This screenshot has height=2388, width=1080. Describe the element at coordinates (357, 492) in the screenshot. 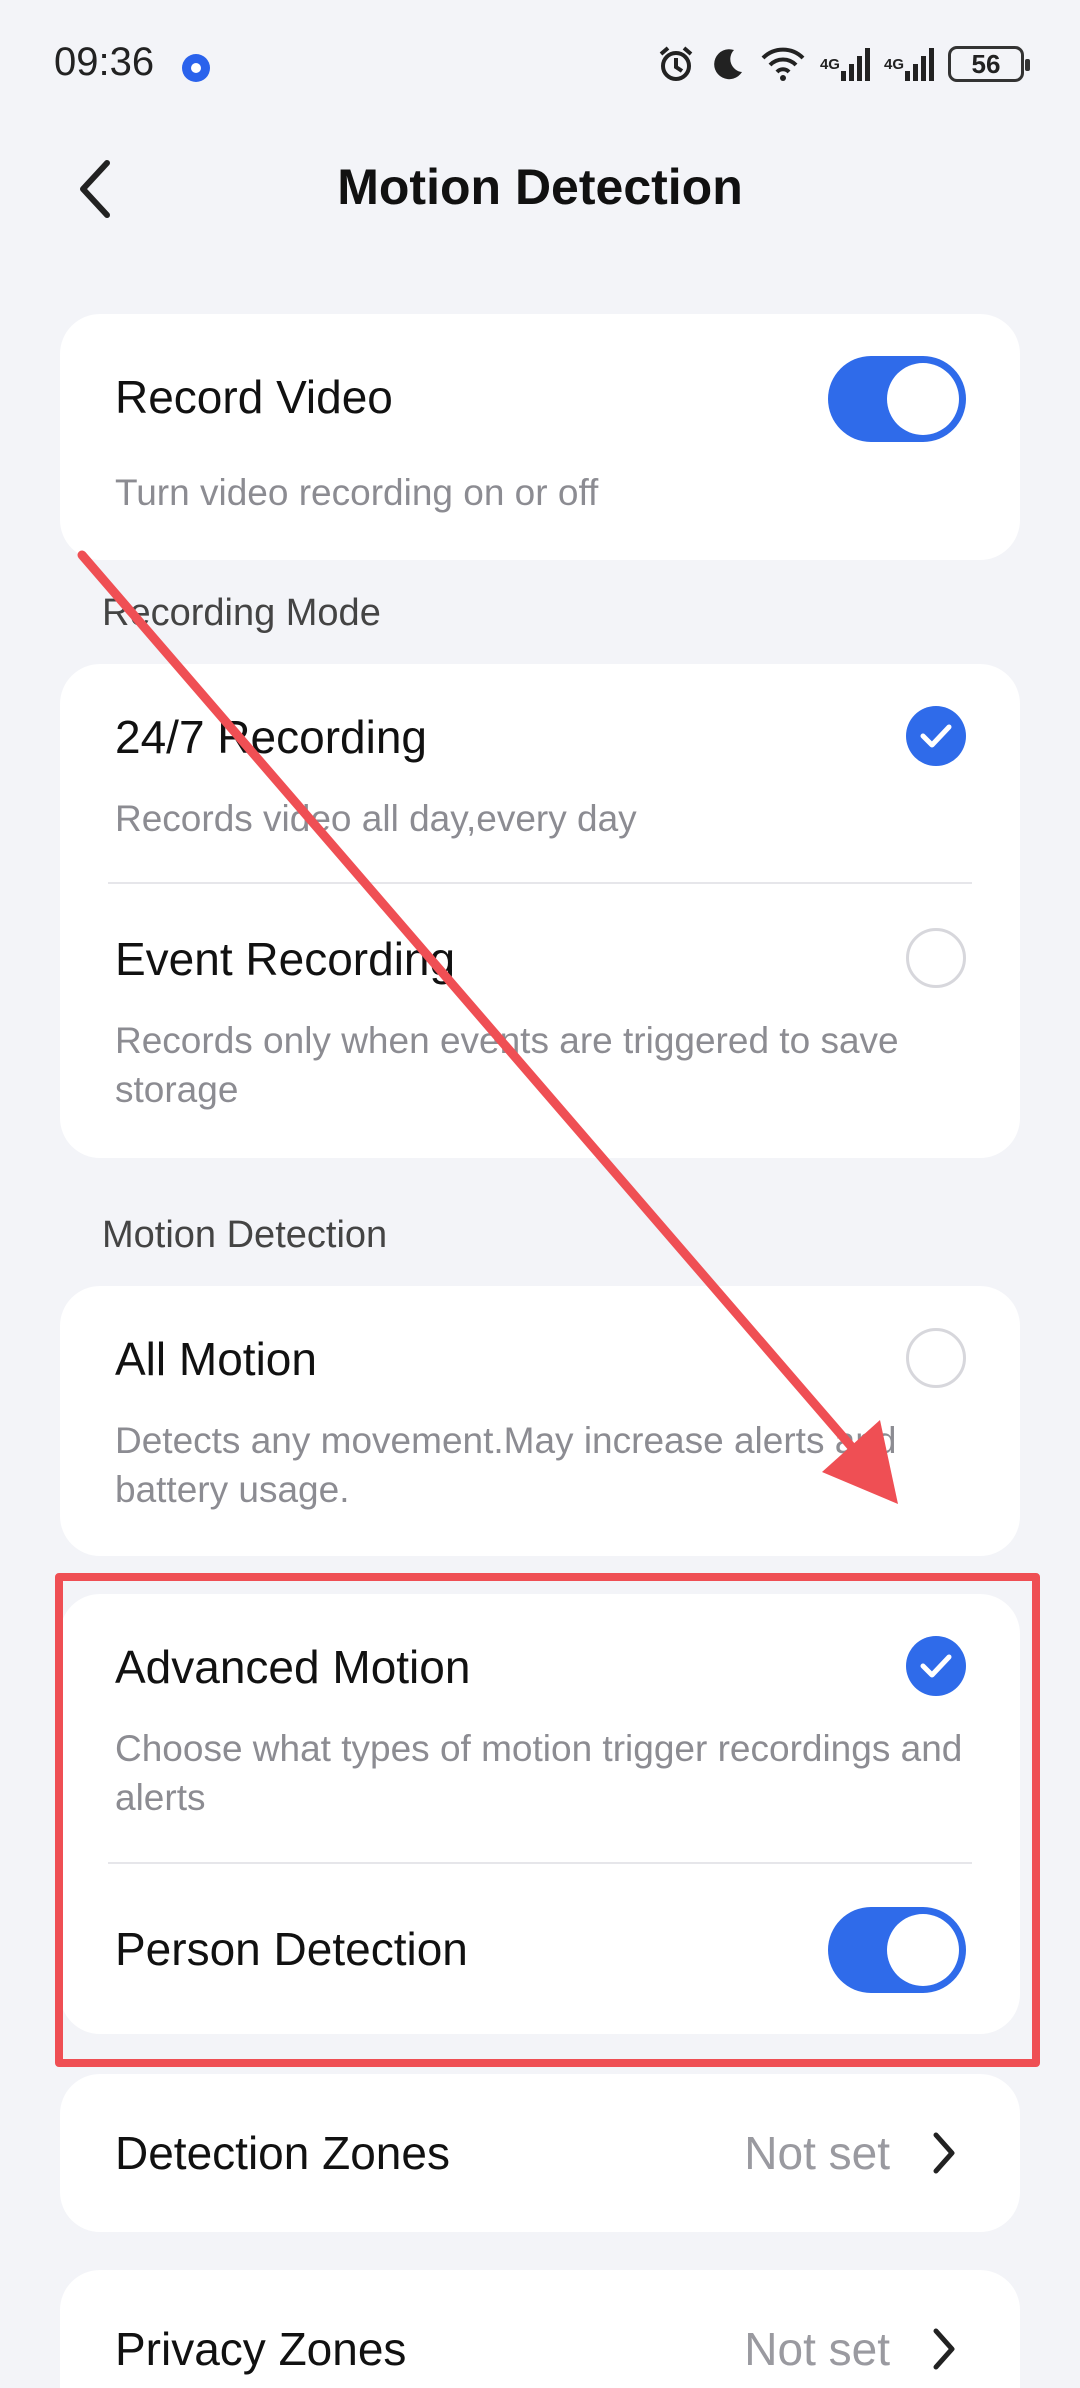

I see `record-video-subtitle: Turn video recording on or off` at that location.